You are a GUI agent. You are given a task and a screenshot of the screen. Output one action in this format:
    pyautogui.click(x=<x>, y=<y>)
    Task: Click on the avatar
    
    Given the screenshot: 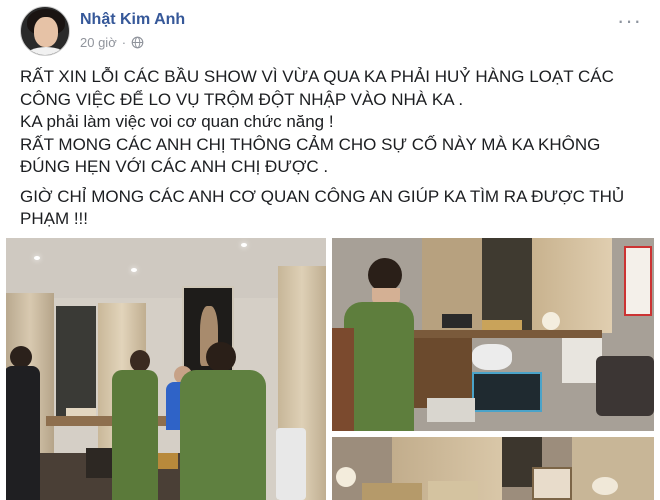 What is the action you would take?
    pyautogui.click(x=45, y=31)
    